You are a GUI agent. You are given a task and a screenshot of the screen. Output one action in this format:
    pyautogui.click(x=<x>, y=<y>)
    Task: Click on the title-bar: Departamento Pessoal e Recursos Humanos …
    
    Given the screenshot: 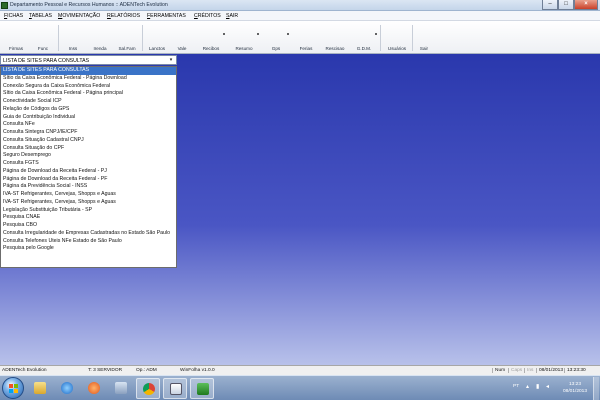 What is the action you would take?
    pyautogui.click(x=300, y=5)
    